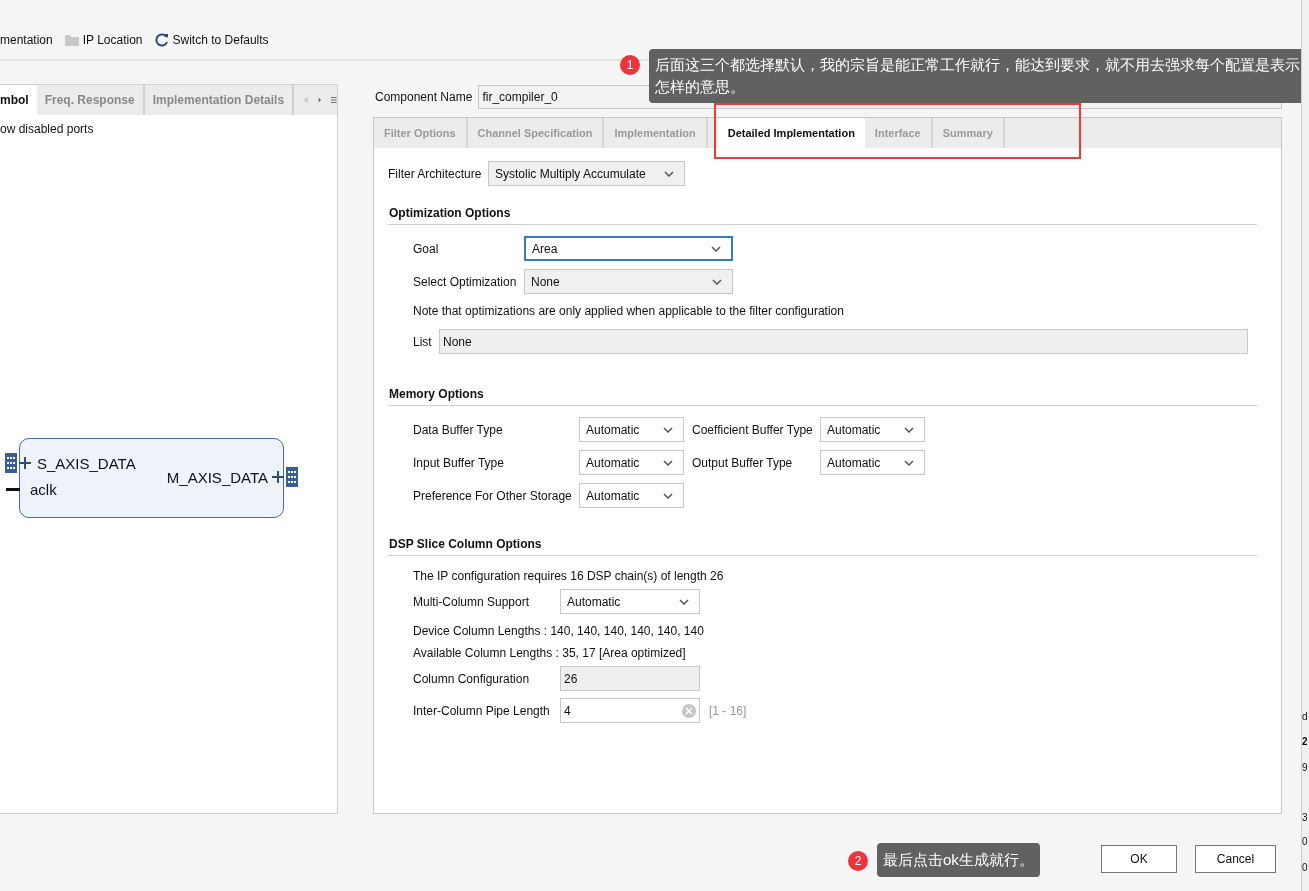 Image resolution: width=1309 pixels, height=891 pixels. What do you see at coordinates (568, 576) in the screenshot?
I see `requirement-text: The IP configuration requires 16 DSP chain(s) of length 26` at bounding box center [568, 576].